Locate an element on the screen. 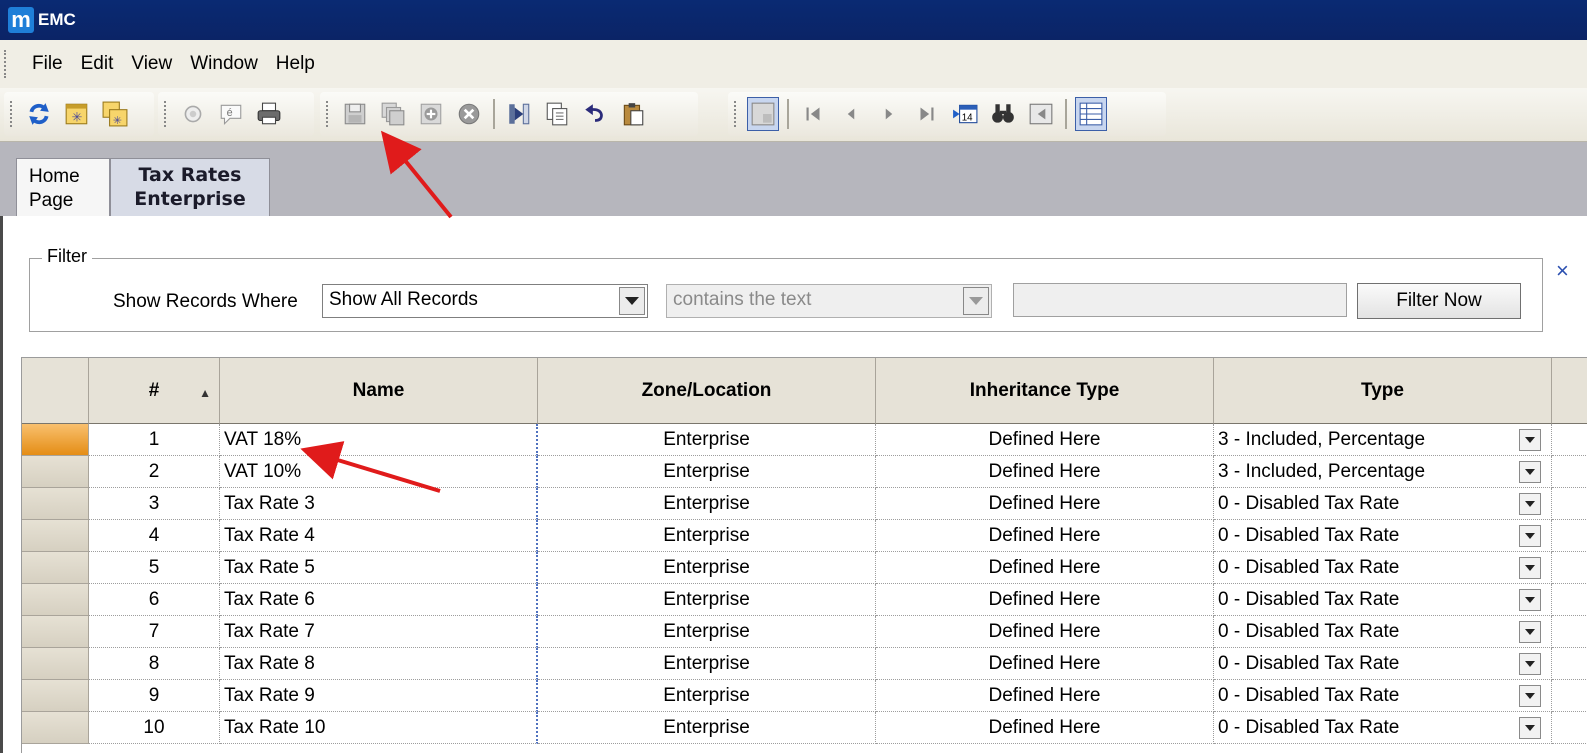 This screenshot has width=1587, height=753. cell-name: Tax Rate 10 is located at coordinates (379, 728).